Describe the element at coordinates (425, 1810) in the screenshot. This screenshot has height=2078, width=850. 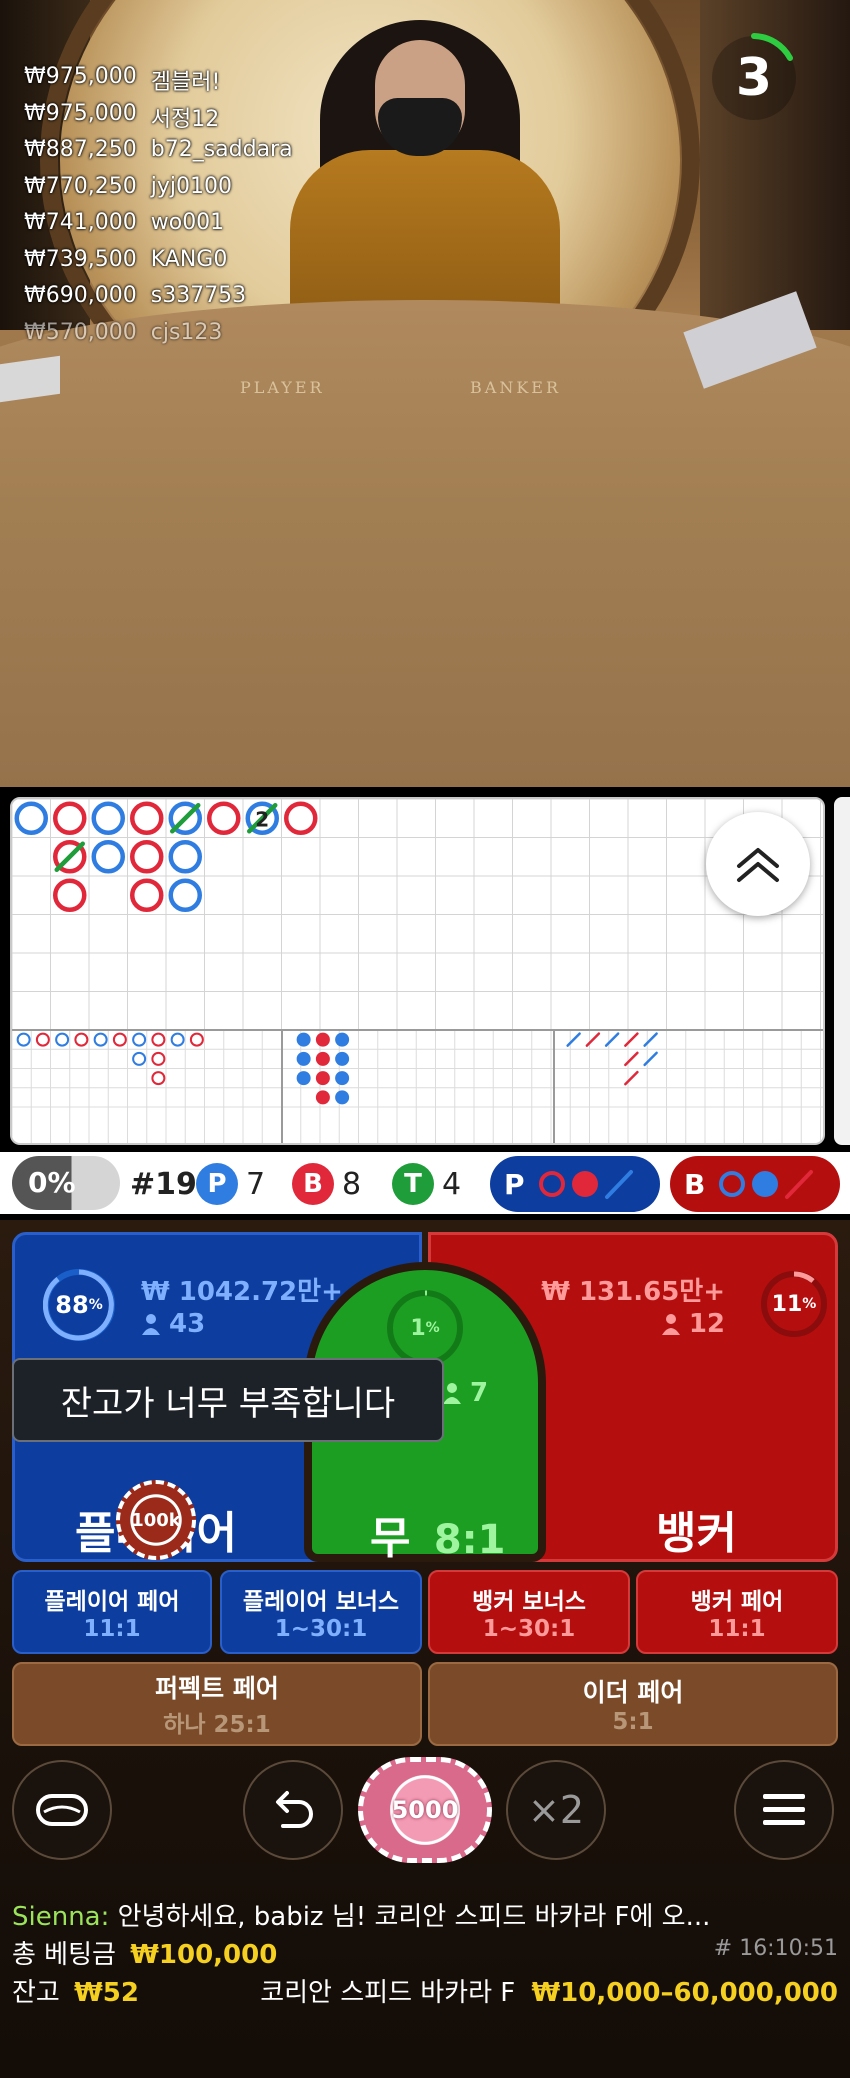
I see `chip-selector: 5000` at that location.